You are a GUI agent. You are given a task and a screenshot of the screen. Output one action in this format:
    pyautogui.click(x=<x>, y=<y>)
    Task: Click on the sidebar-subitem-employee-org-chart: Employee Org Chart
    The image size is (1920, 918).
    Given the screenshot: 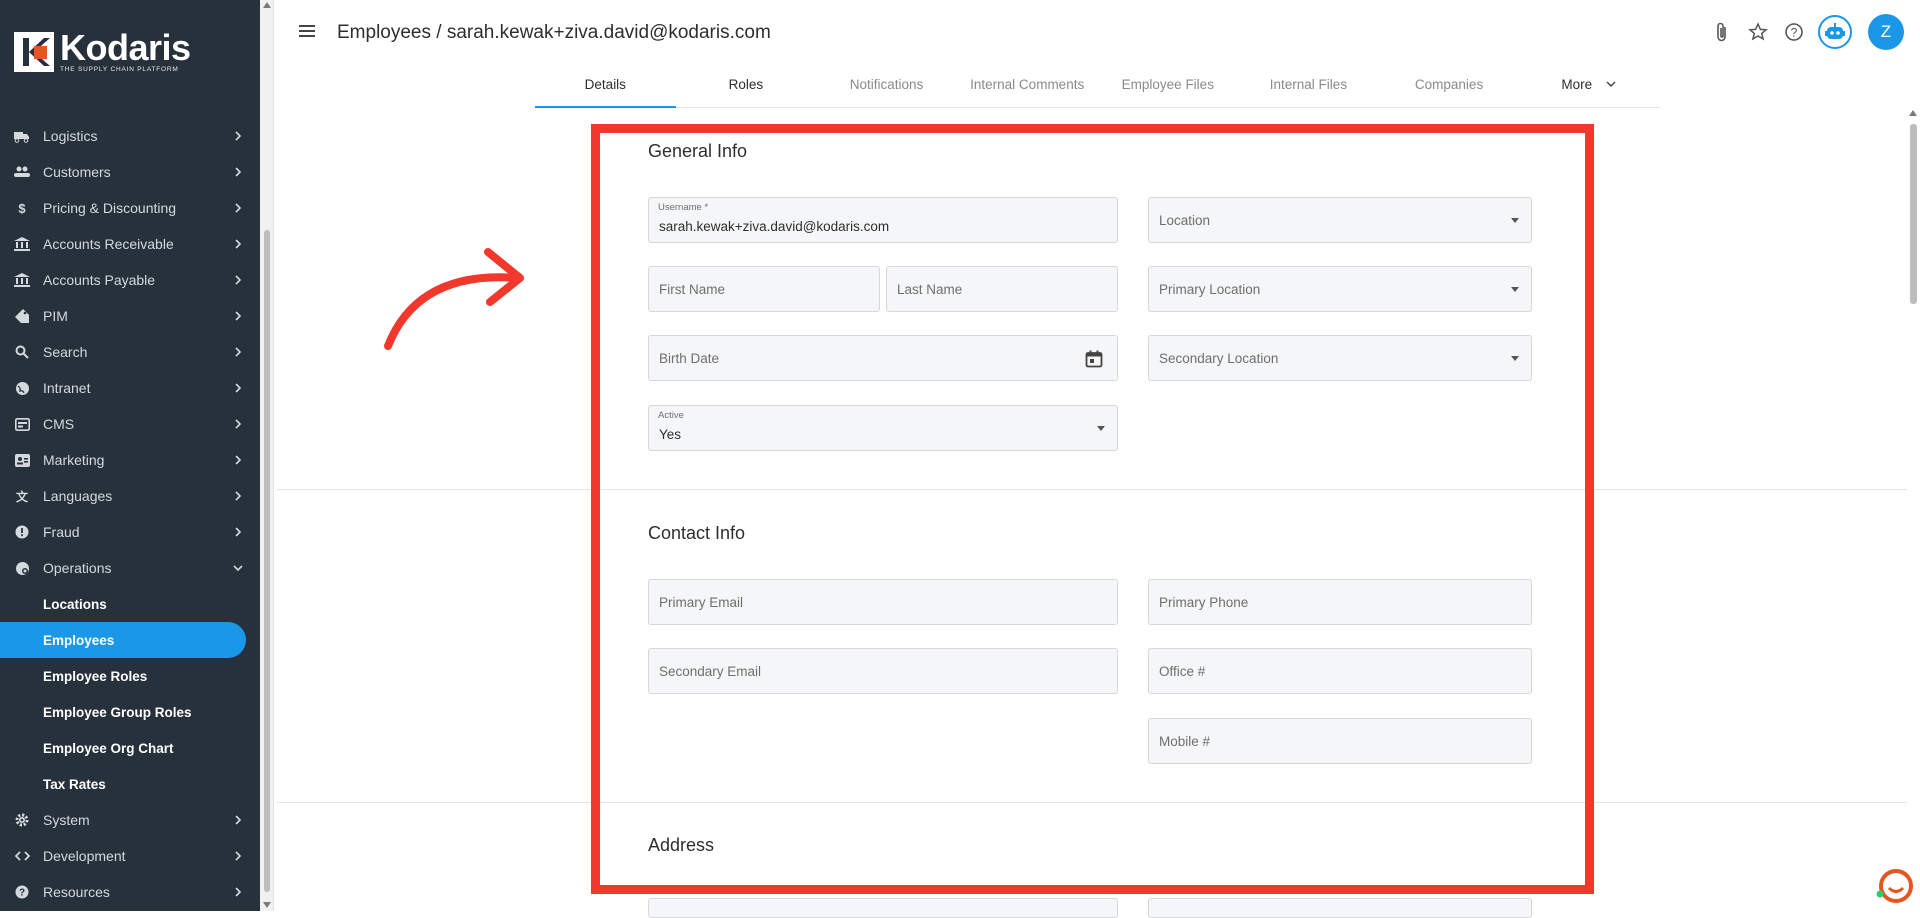 What is the action you would take?
    pyautogui.click(x=130, y=748)
    